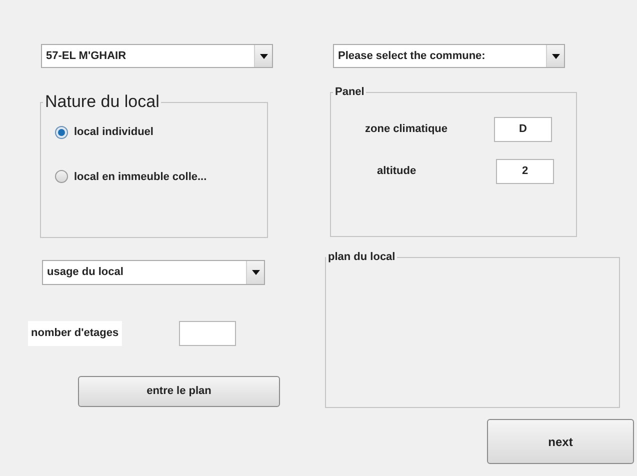 This screenshot has height=476, width=637. I want to click on value-field: 2, so click(525, 171).